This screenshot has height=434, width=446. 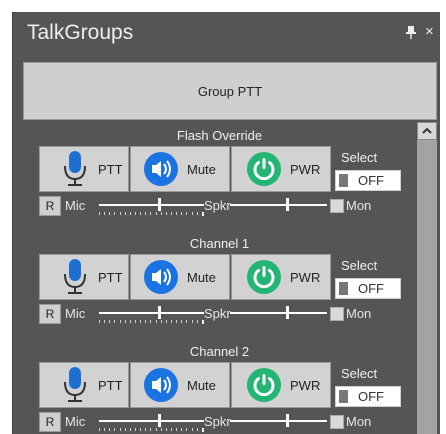 What do you see at coordinates (219, 351) in the screenshot?
I see `channel-name: Channel 2` at bounding box center [219, 351].